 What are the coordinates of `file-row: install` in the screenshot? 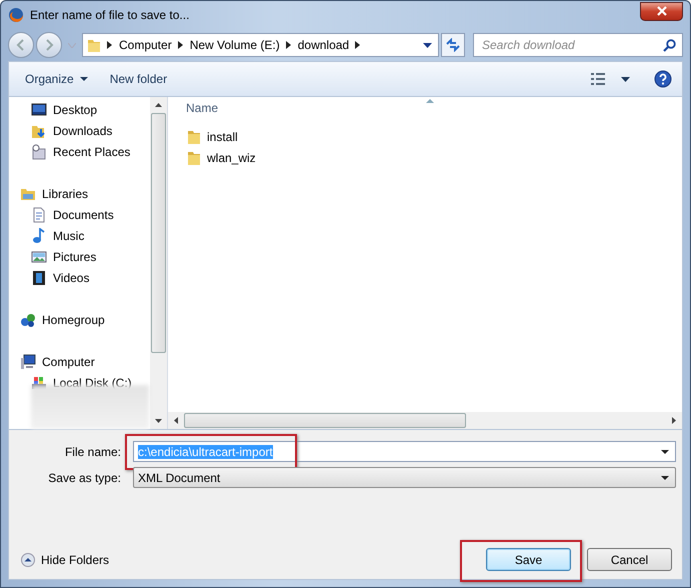 It's located at (434, 136).